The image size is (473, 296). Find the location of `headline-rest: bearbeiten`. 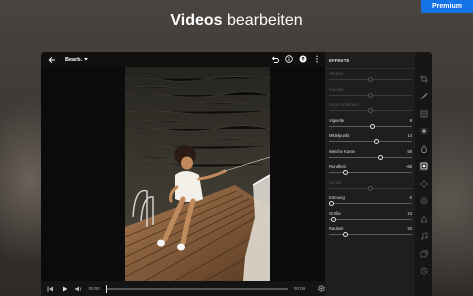

headline-rest: bearbeiten is located at coordinates (262, 20).